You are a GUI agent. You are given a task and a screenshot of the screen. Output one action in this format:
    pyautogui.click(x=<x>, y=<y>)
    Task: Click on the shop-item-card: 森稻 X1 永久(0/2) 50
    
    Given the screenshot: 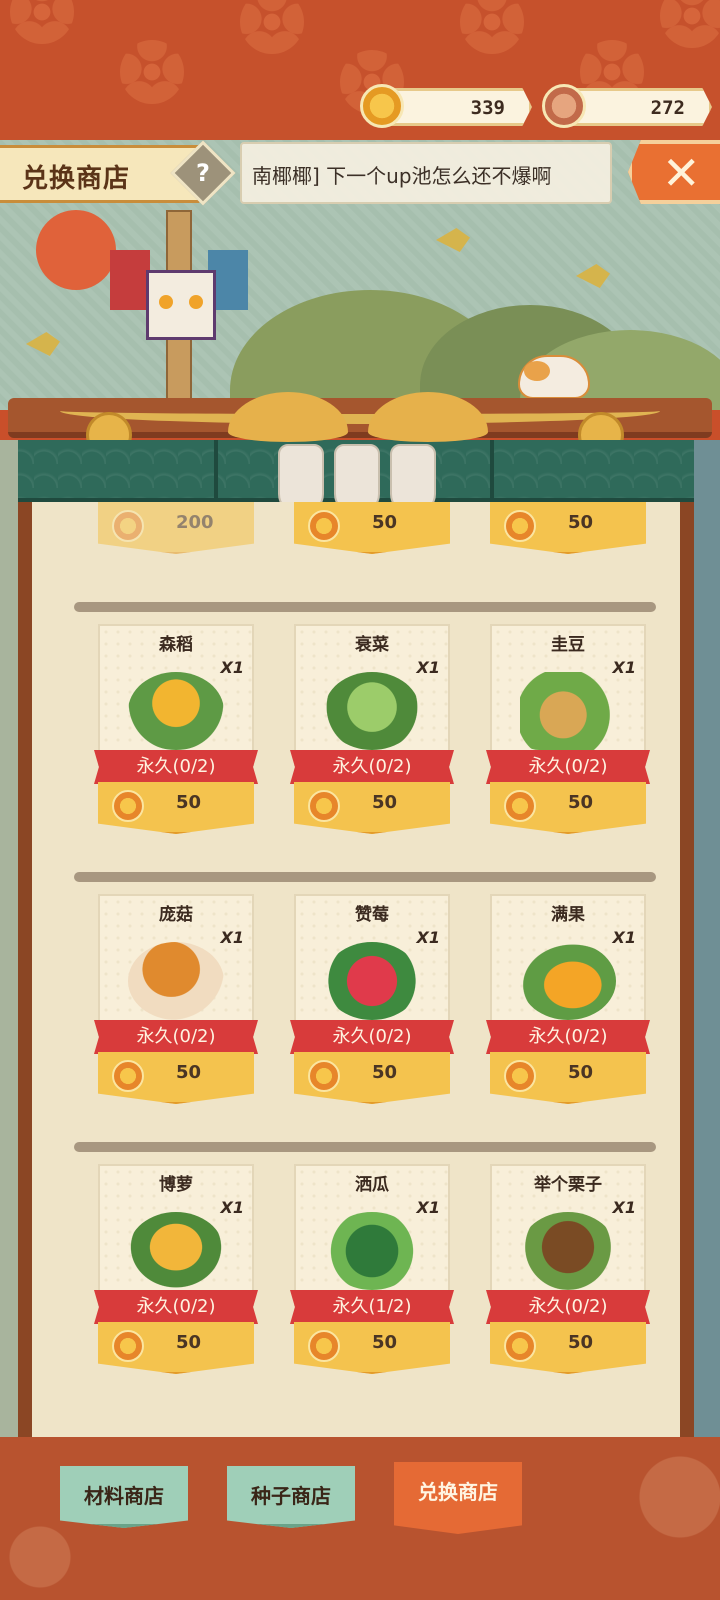 What is the action you would take?
    pyautogui.click(x=176, y=730)
    